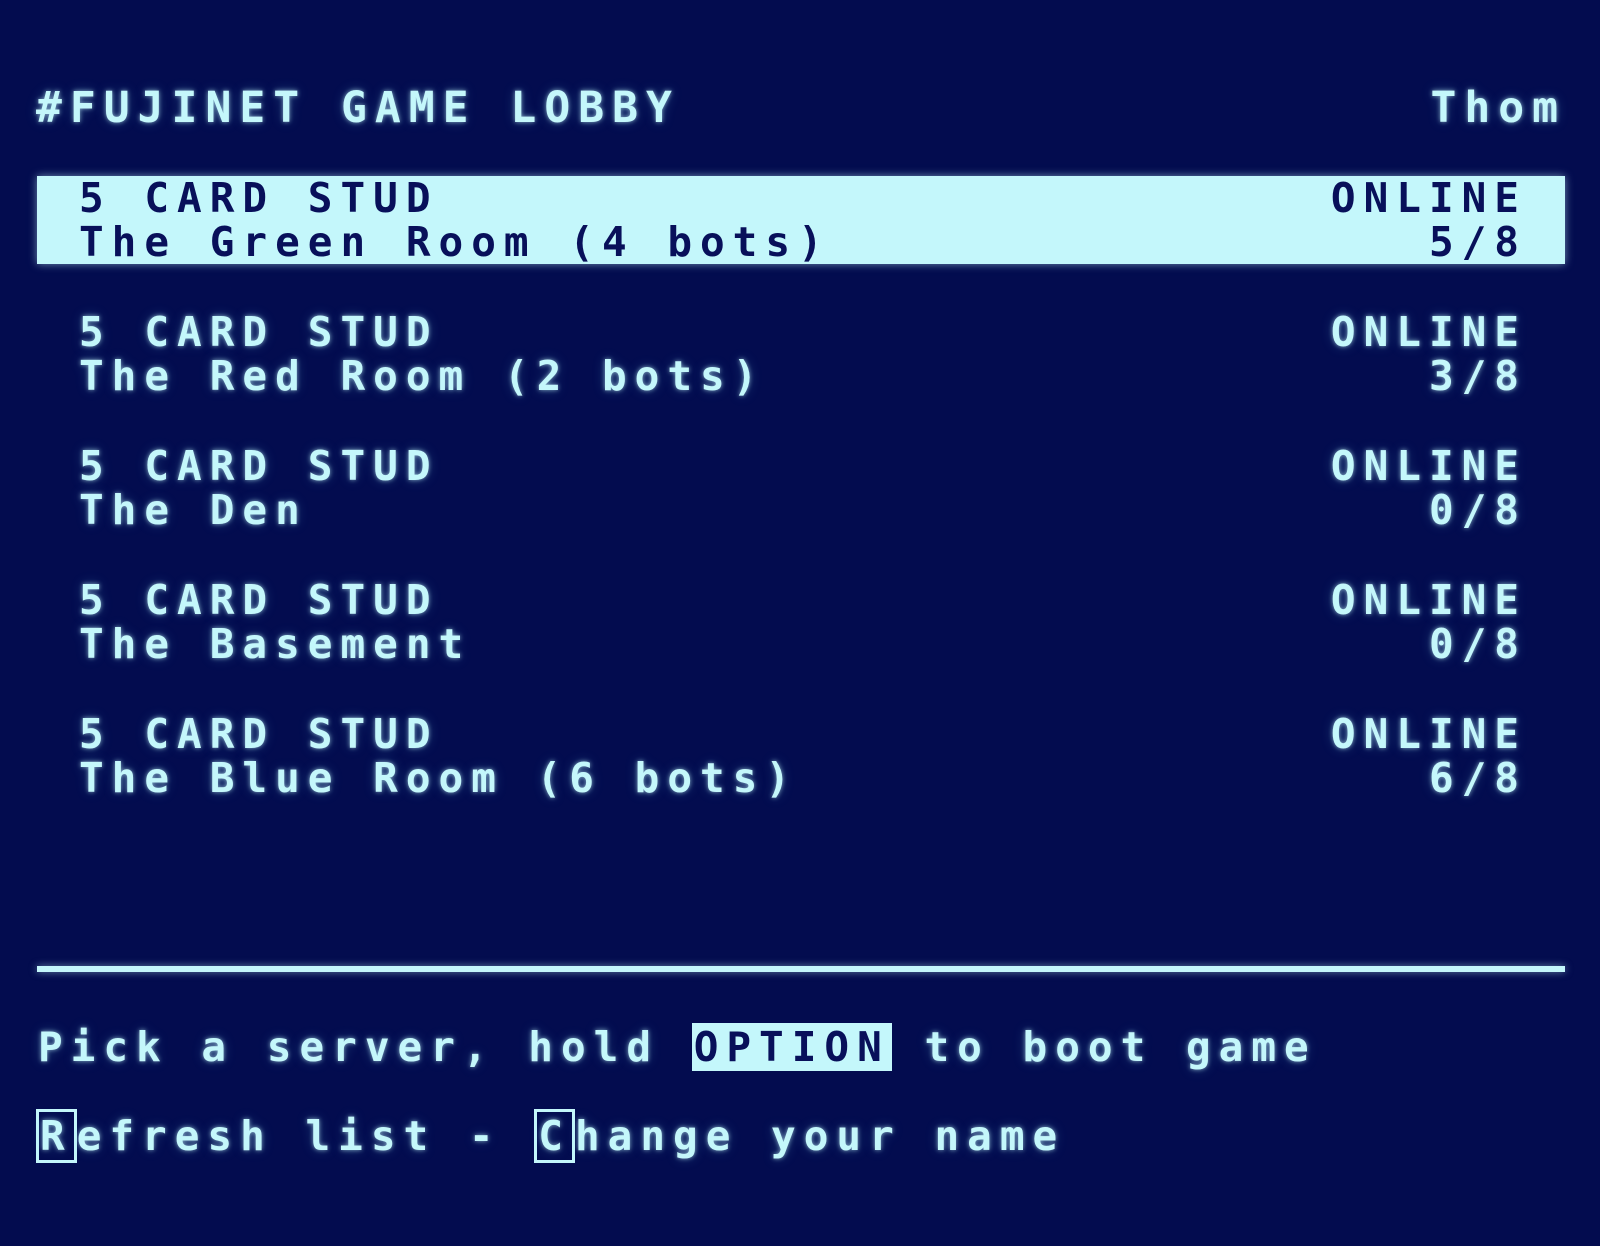 This screenshot has width=1600, height=1246. I want to click on player-name: Thom, so click(1498, 108).